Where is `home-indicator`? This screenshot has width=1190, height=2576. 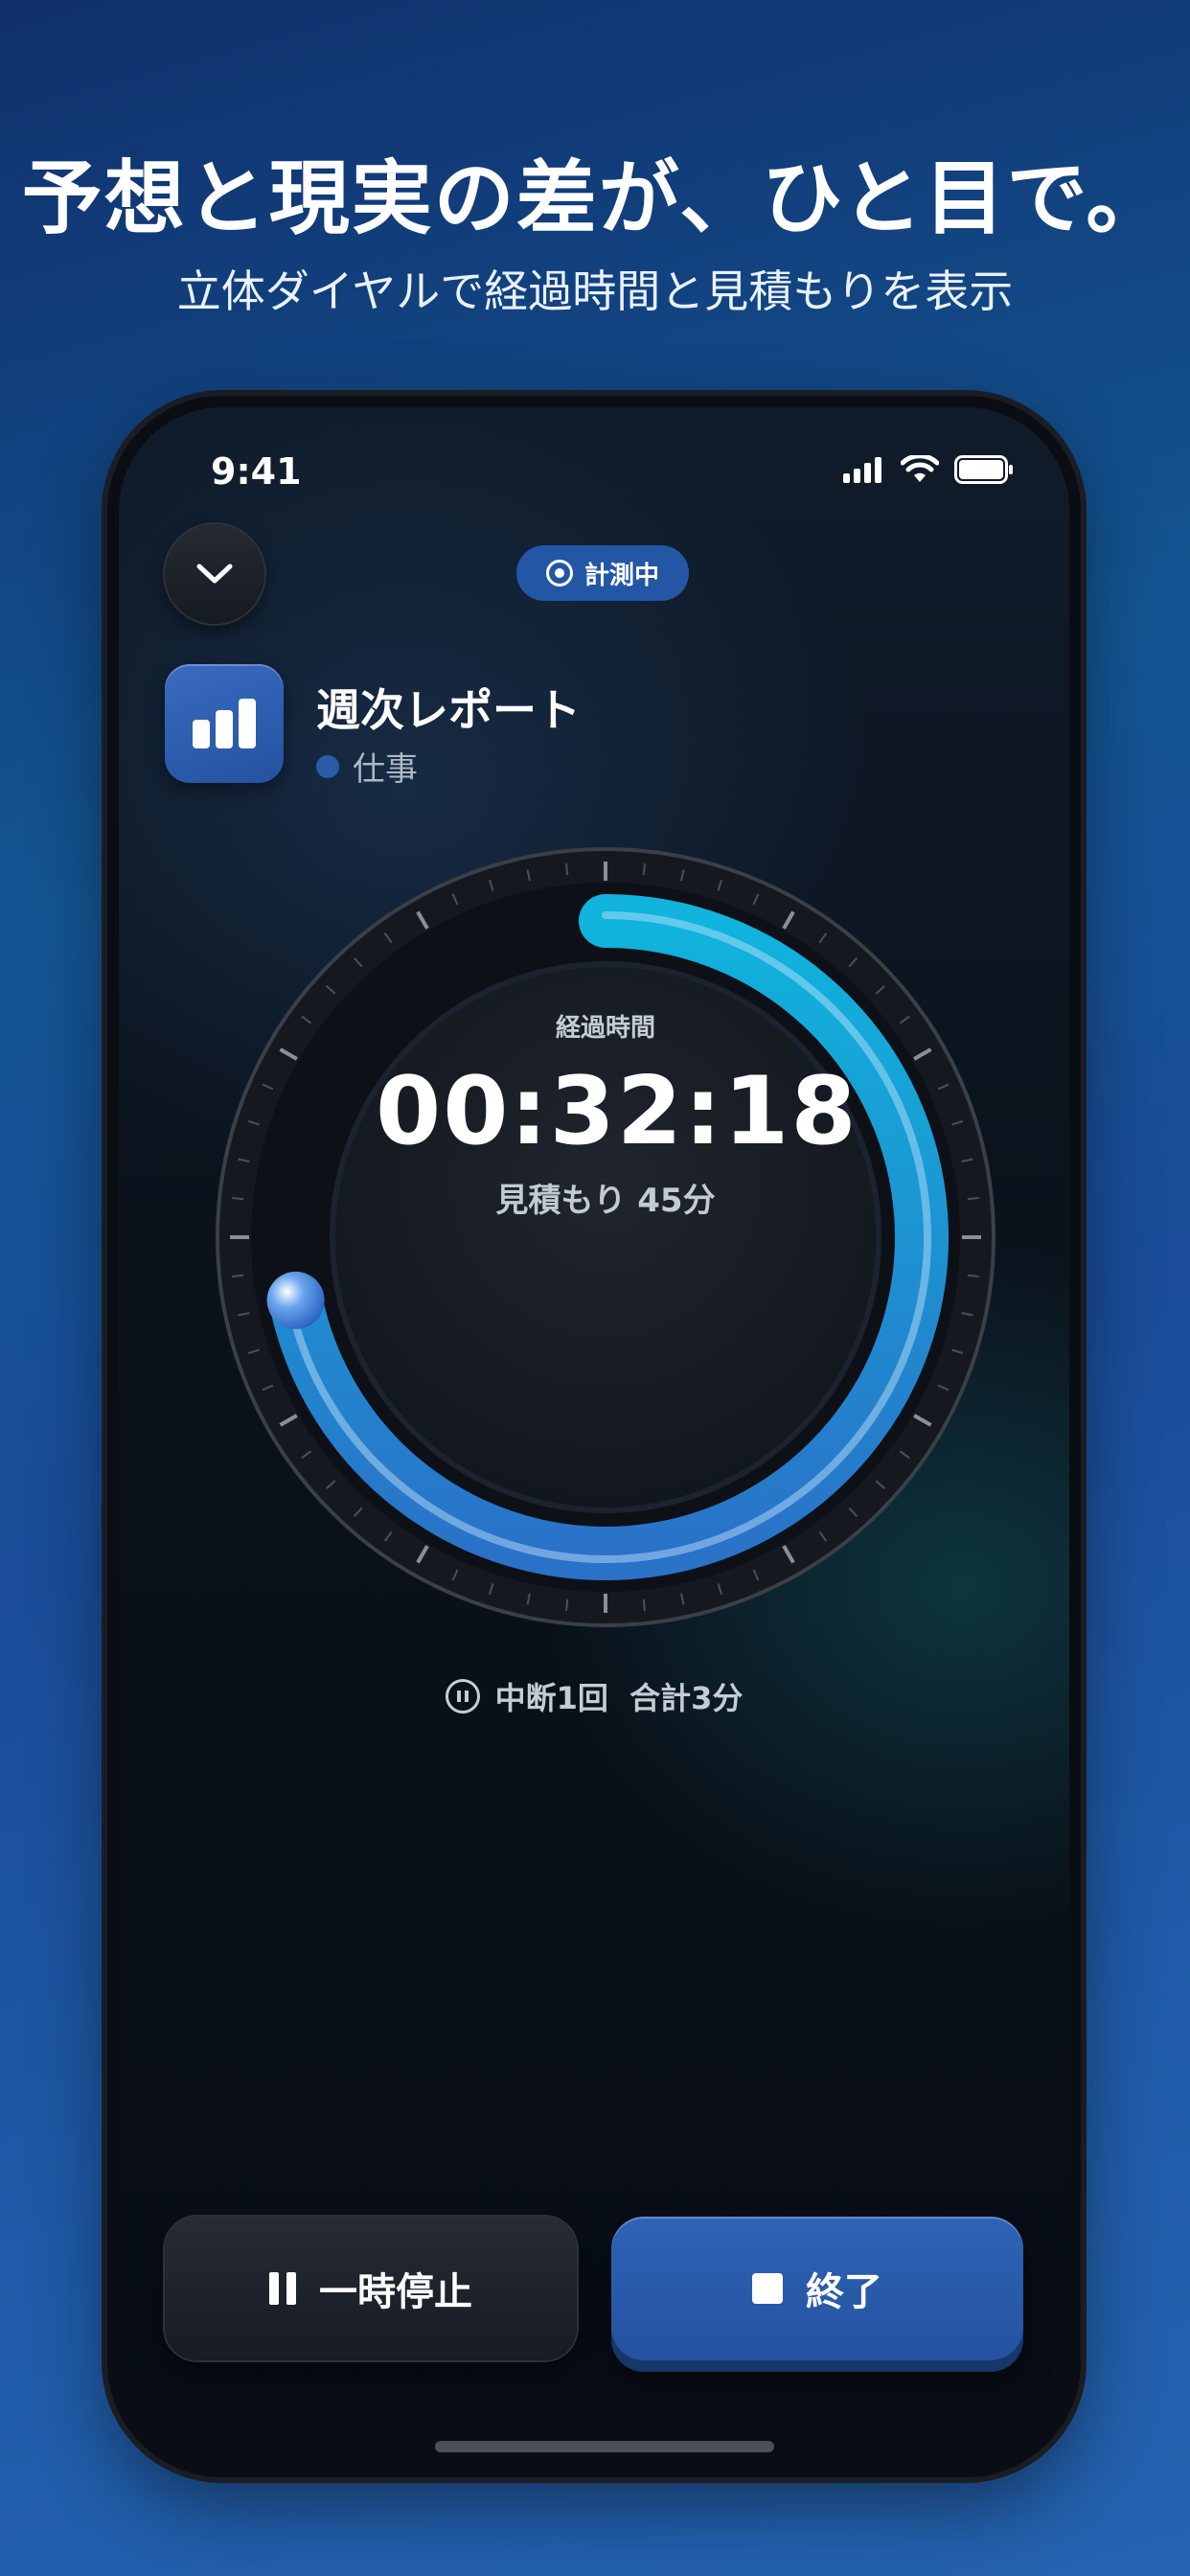
home-indicator is located at coordinates (605, 2446).